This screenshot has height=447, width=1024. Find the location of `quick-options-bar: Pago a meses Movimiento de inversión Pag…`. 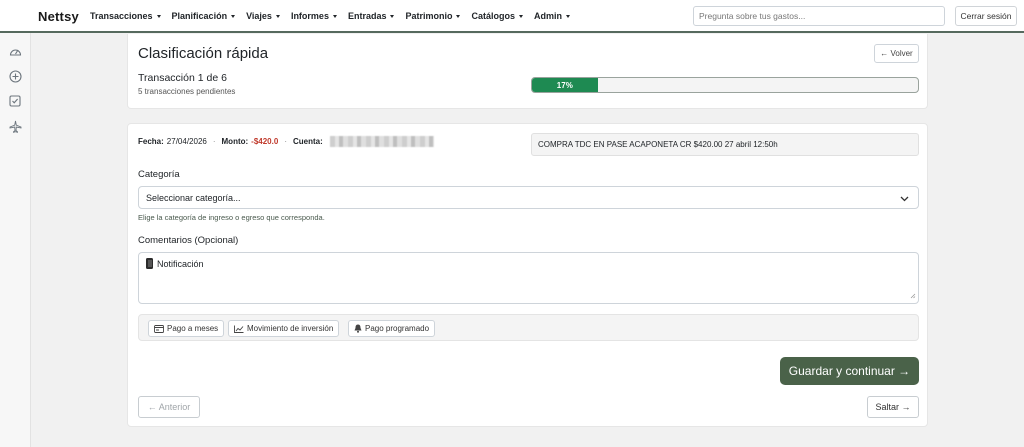

quick-options-bar: Pago a meses Movimiento de inversión Pag… is located at coordinates (528, 327).